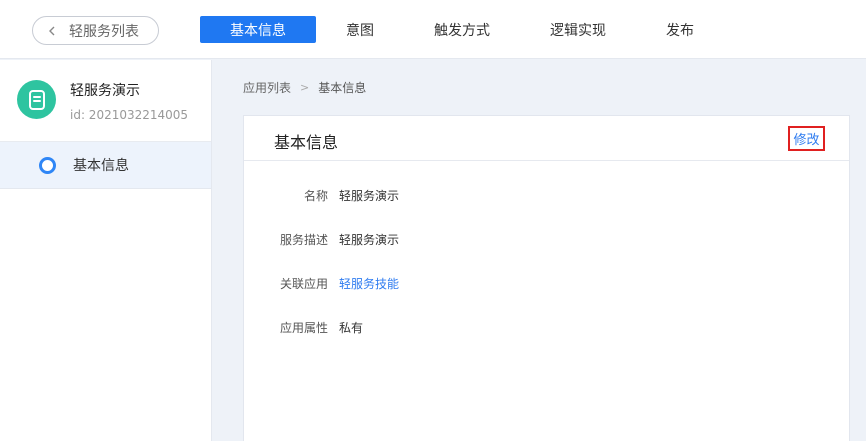 Image resolution: width=866 pixels, height=441 pixels. Describe the element at coordinates (258, 29) in the screenshot. I see `tab-basic-info: 基本信息` at that location.